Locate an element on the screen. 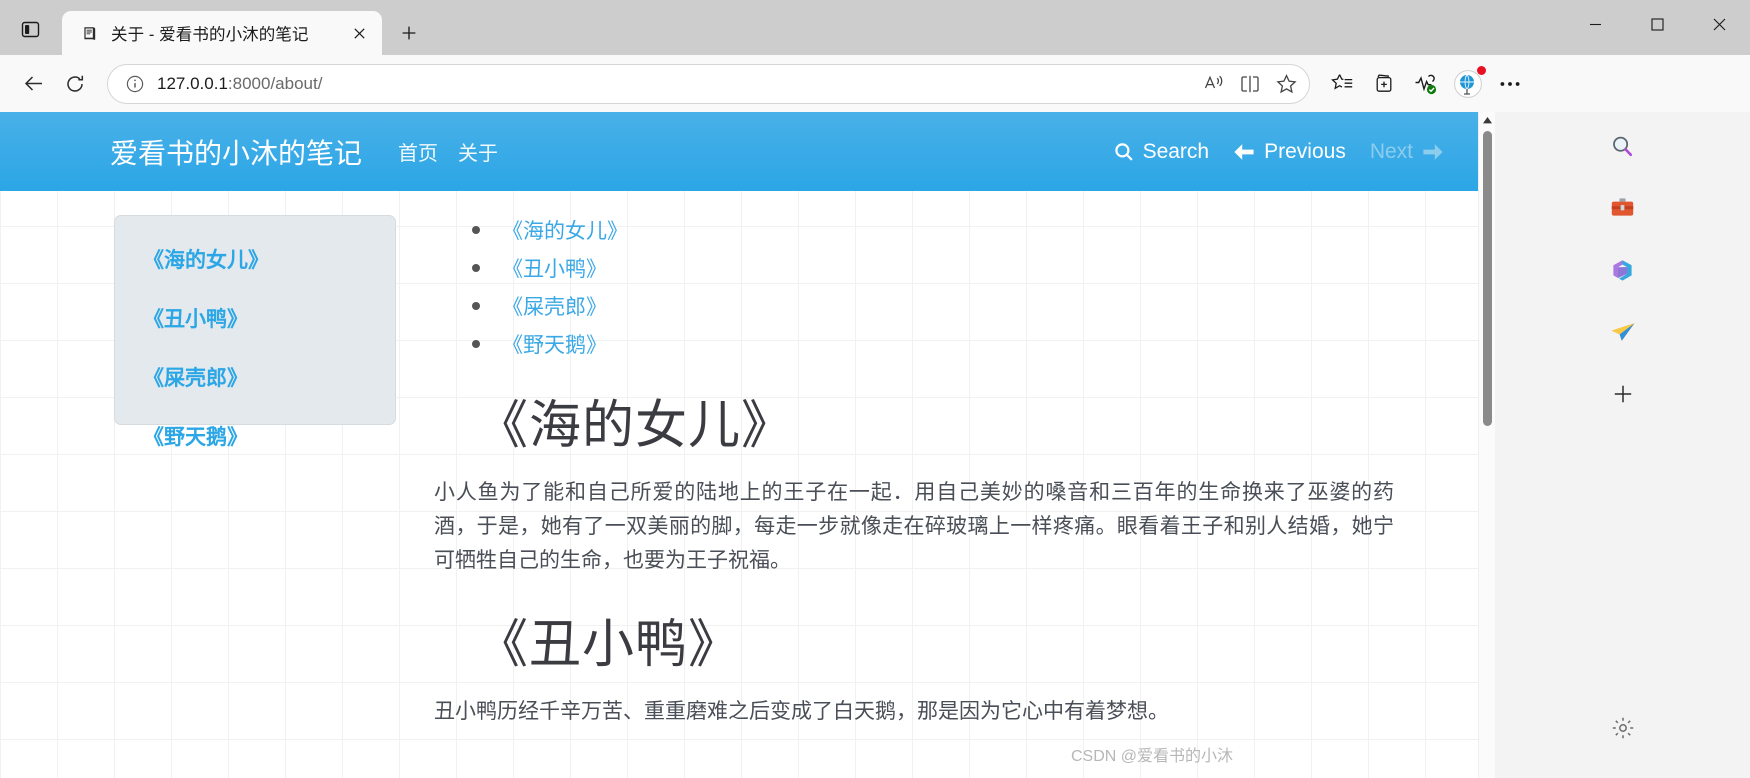  refresh-icon is located at coordinates (75, 84).